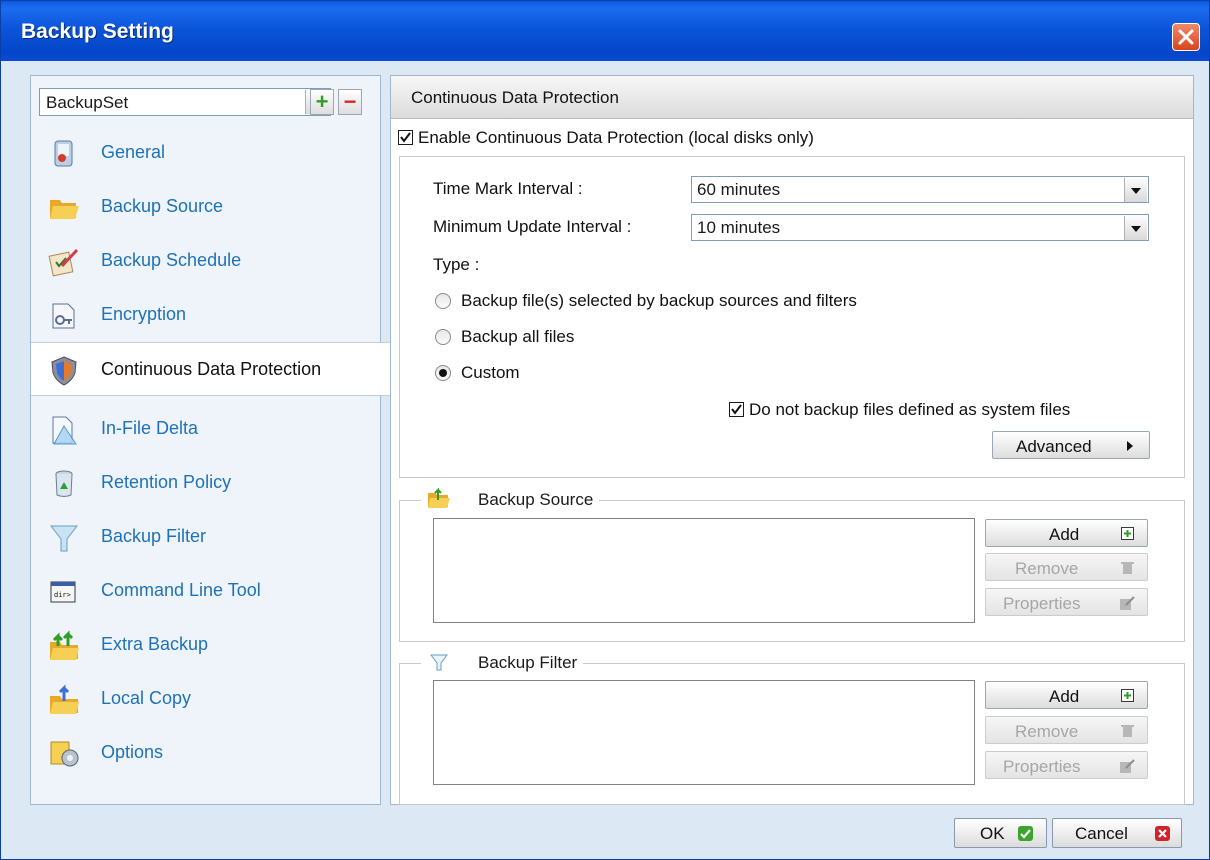  Describe the element at coordinates (64, 699) in the screenshot. I see `local-copy-icon` at that location.